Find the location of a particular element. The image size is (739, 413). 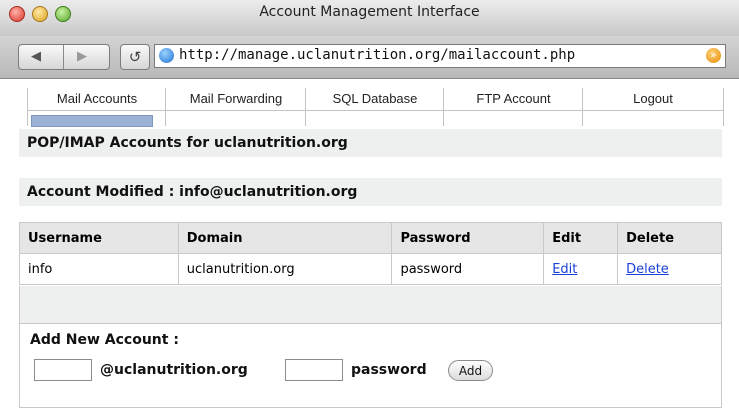

domain-cell: uclanutrition.org is located at coordinates (285, 269).